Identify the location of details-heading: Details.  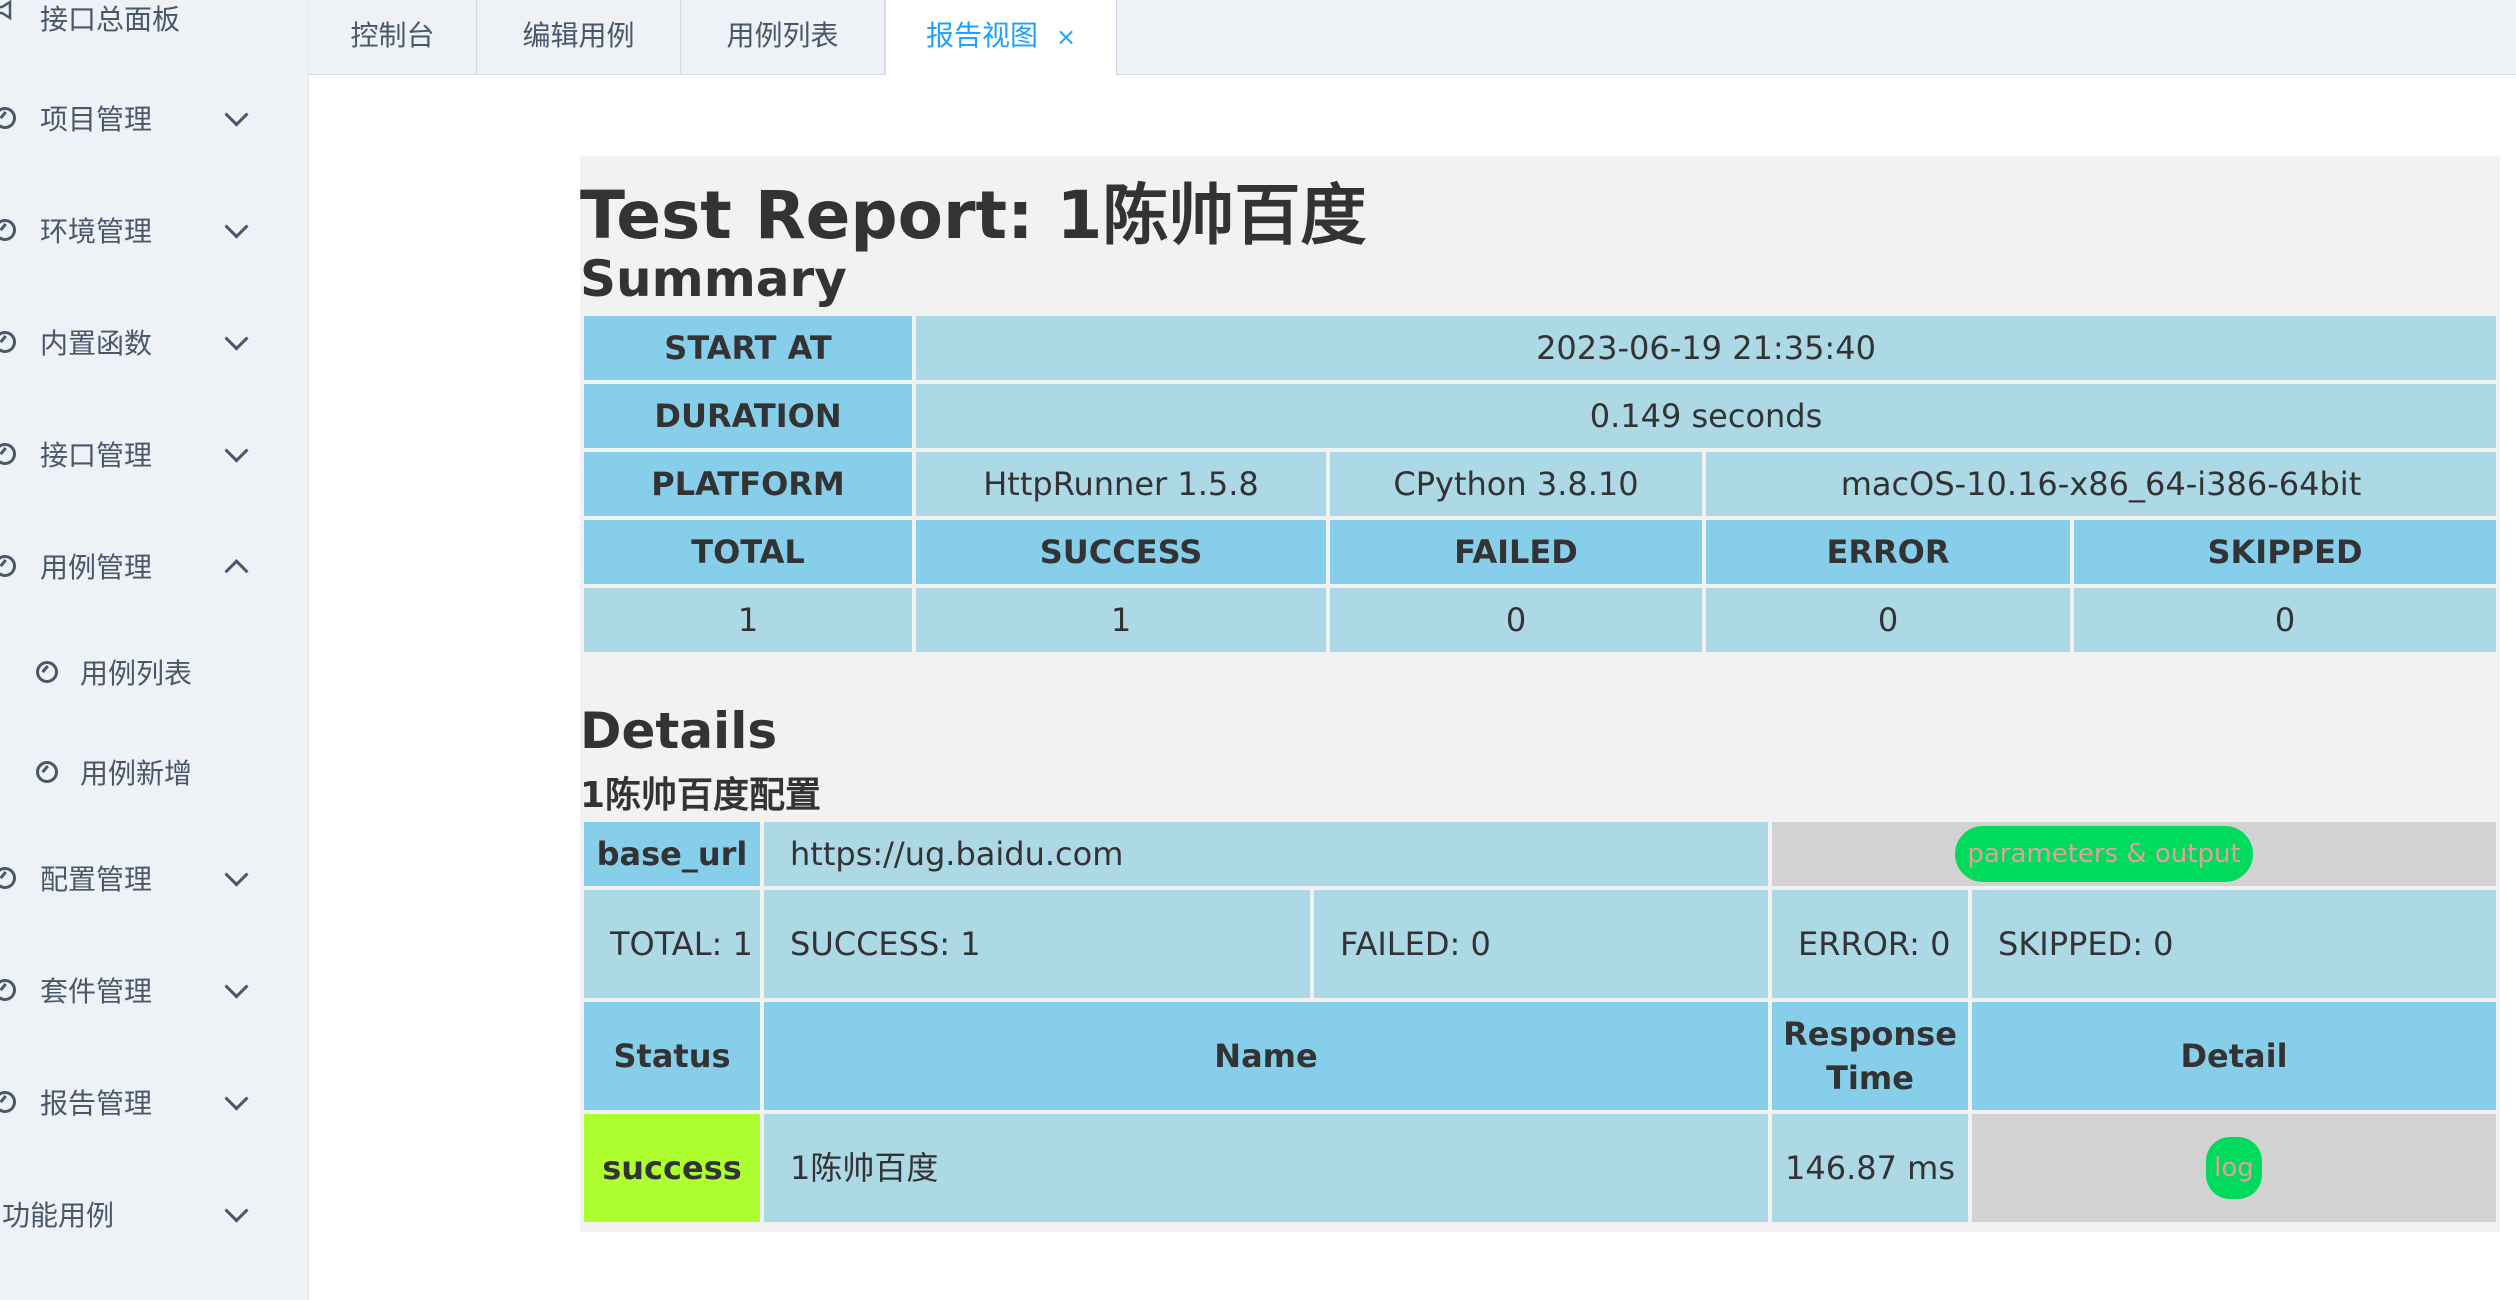
(679, 731).